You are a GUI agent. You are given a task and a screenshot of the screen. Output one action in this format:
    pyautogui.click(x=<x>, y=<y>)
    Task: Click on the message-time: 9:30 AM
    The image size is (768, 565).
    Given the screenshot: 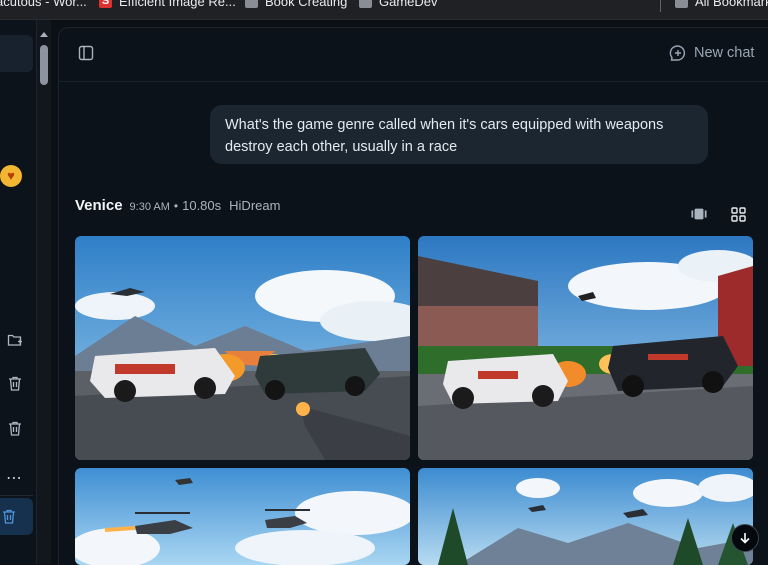 What is the action you would take?
    pyautogui.click(x=149, y=207)
    